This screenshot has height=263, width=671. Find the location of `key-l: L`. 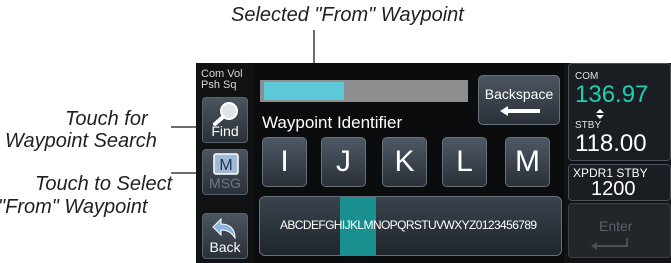

key-l: L is located at coordinates (464, 162).